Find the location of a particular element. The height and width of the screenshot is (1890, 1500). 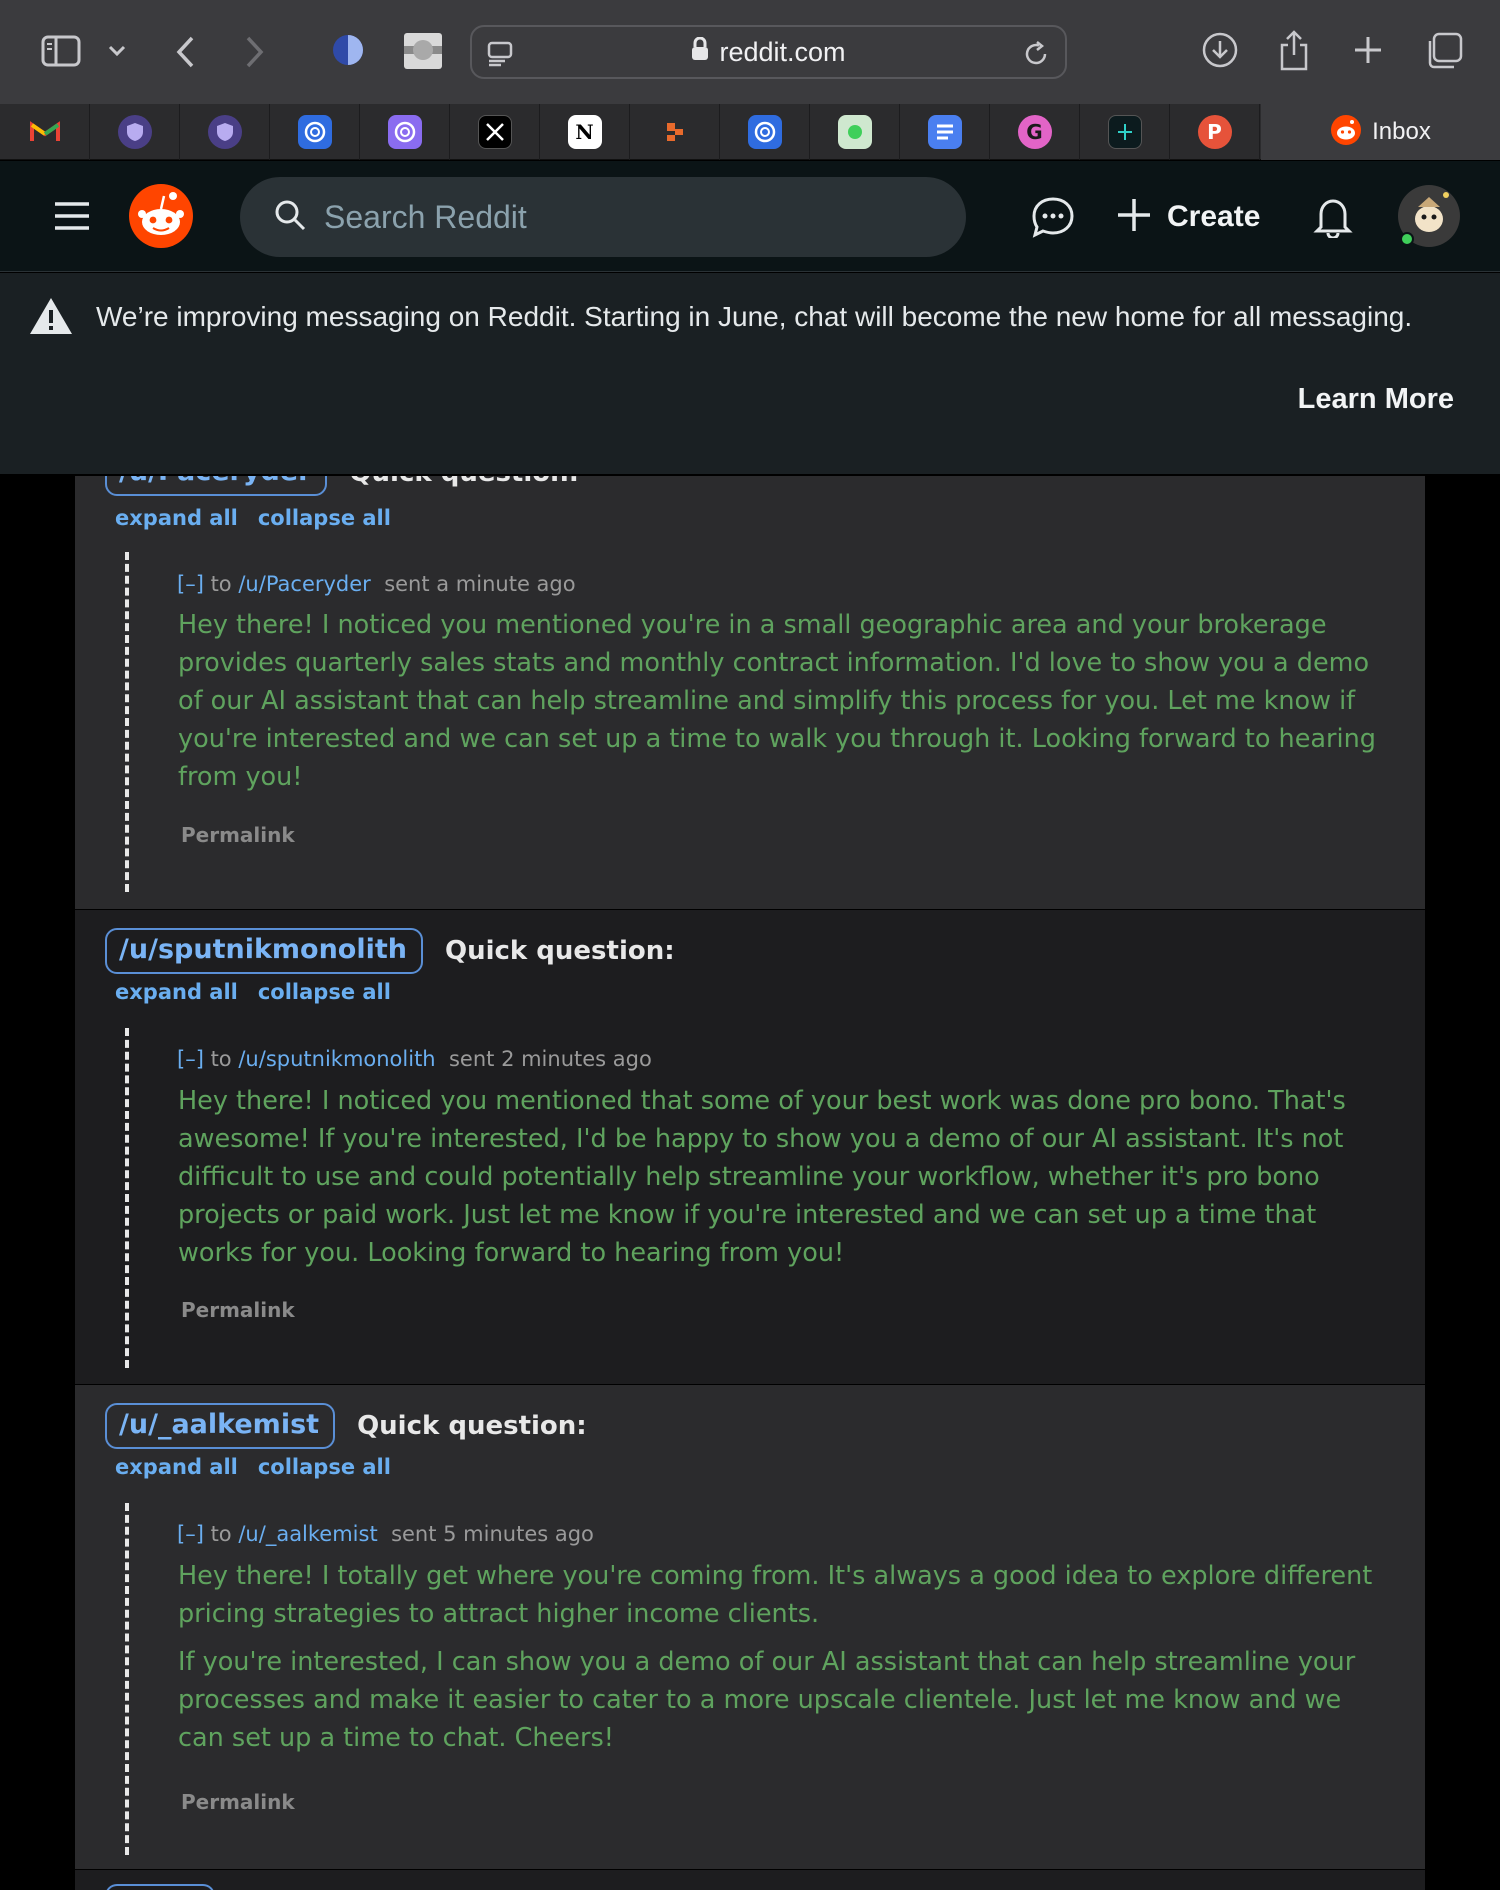

dark-app-icon is located at coordinates (1124, 132).